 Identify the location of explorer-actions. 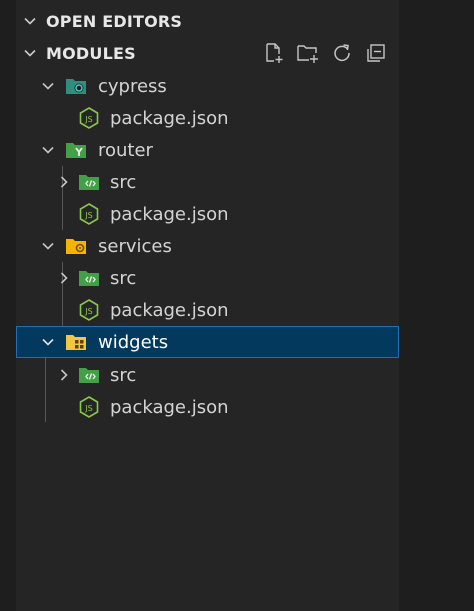
(325, 53).